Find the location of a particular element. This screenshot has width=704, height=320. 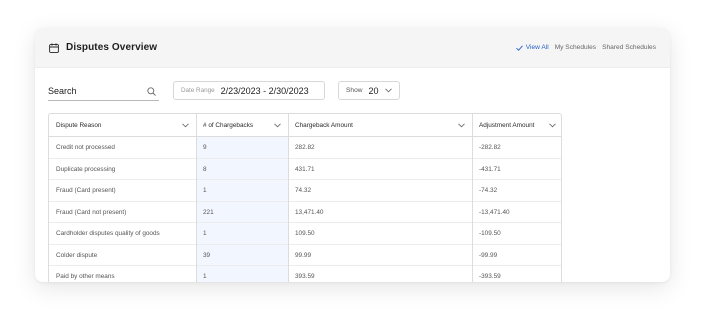

calendar-icon is located at coordinates (54, 47).